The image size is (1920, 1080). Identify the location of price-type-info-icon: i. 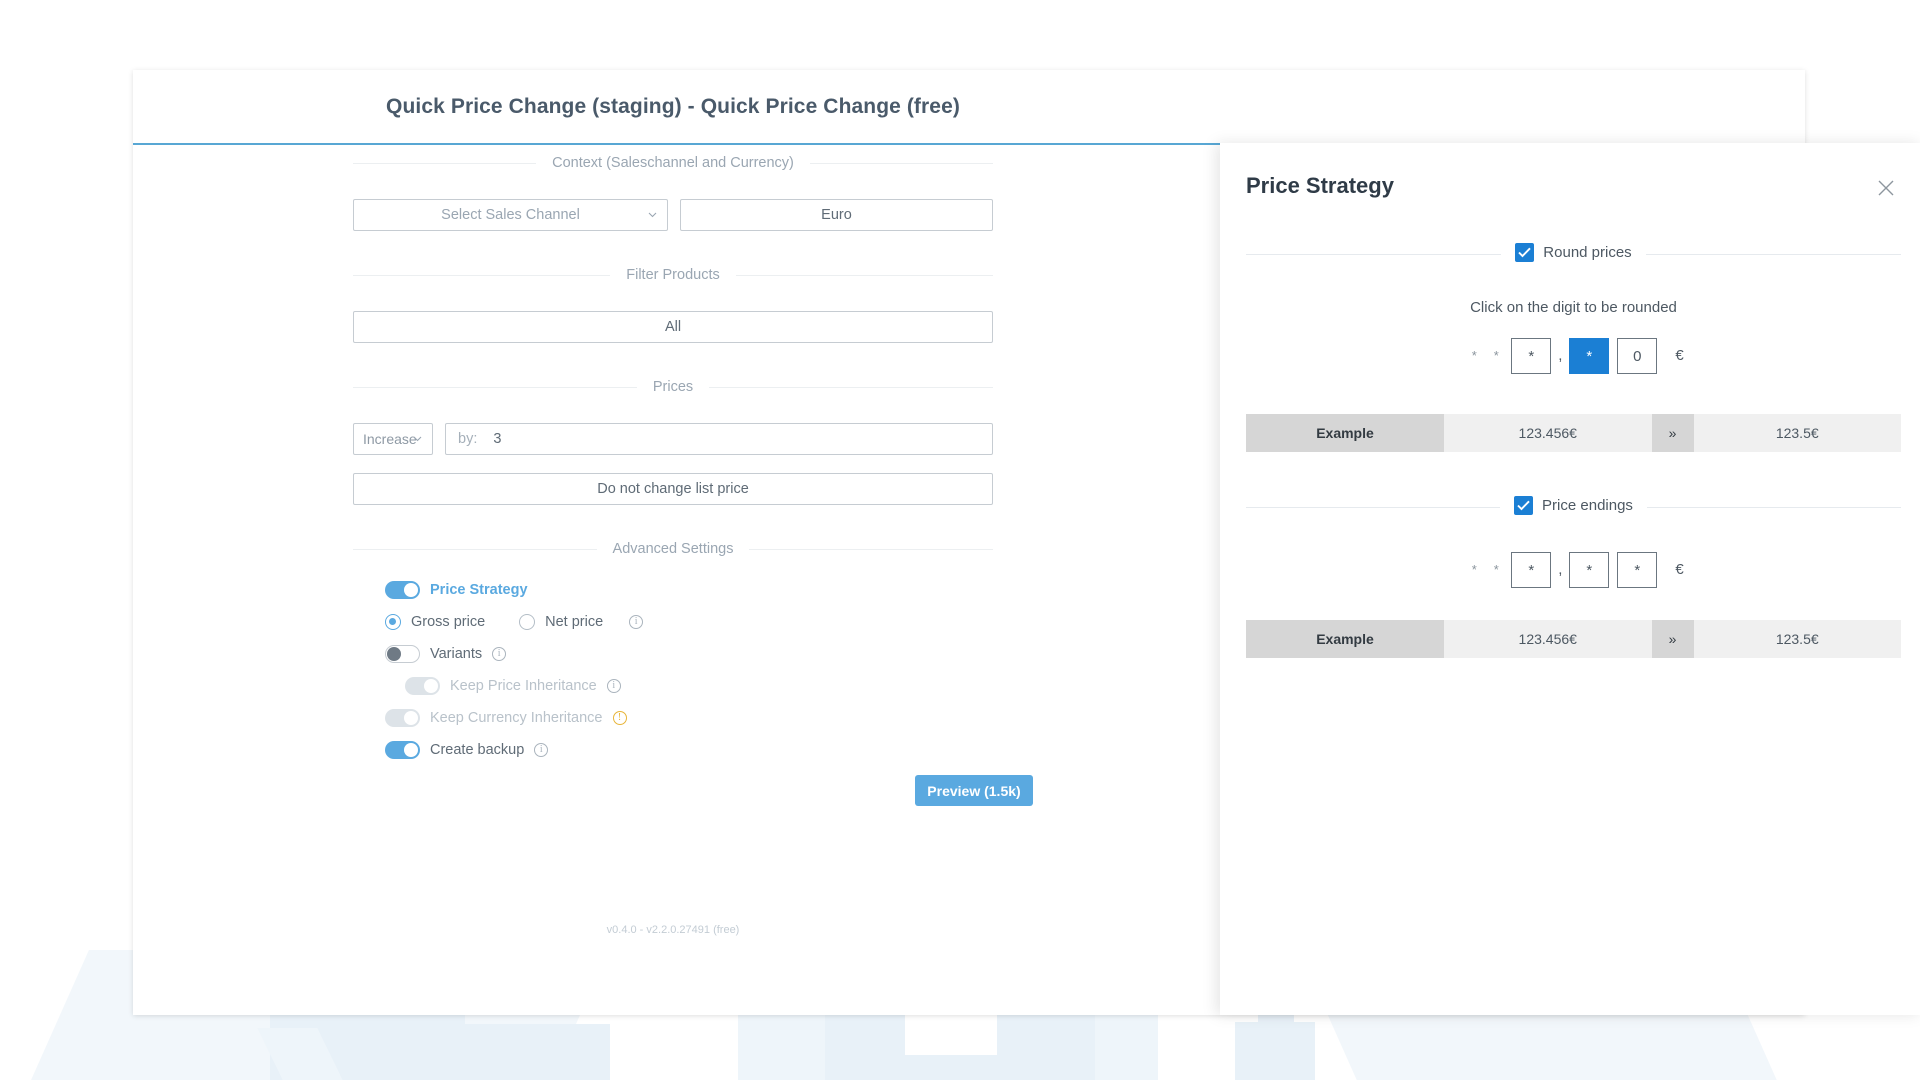
(636, 622).